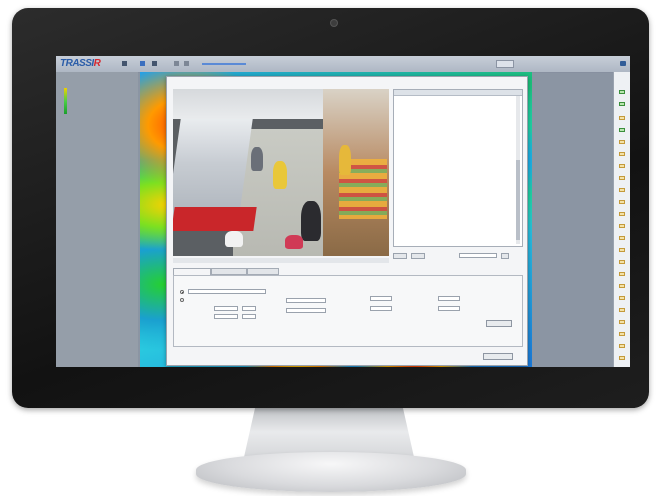 The height and width of the screenshot is (496, 659). I want to click on tab-zones, so click(229, 271).